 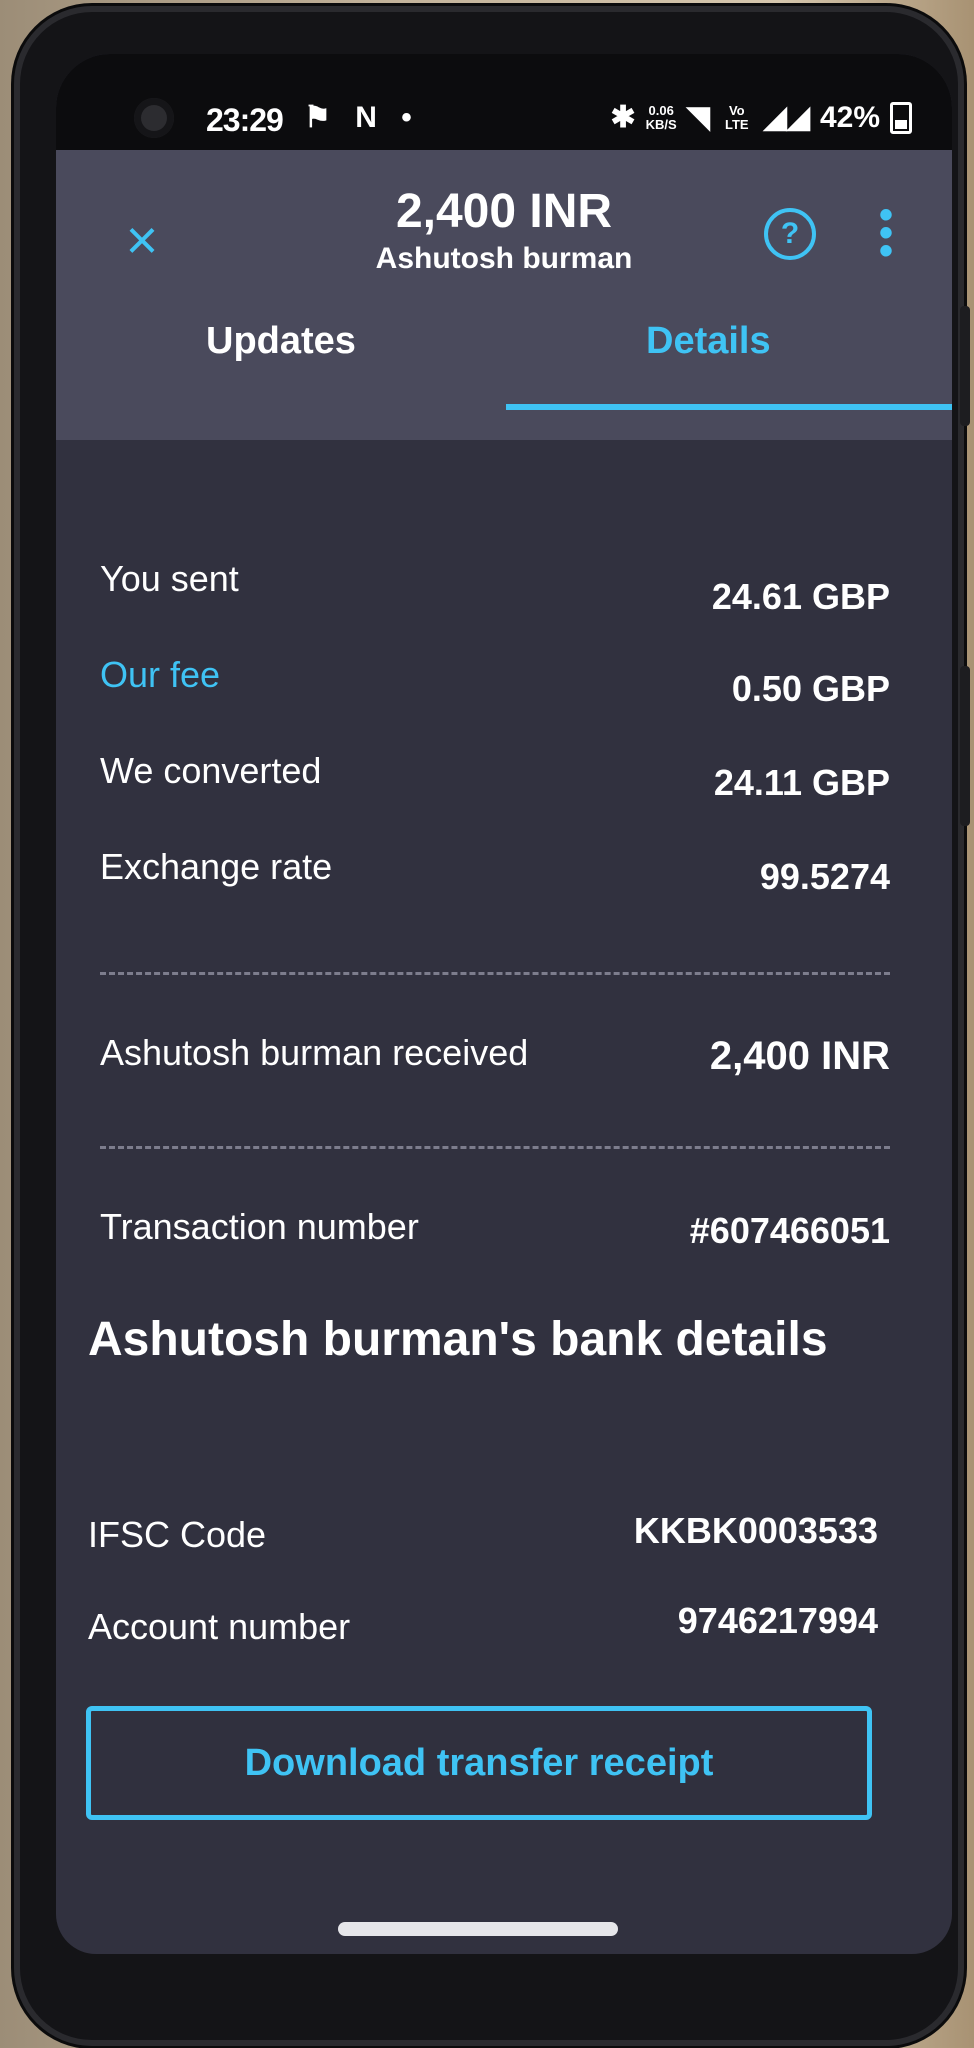 I want to click on home-indicator, so click(x=478, y=1929).